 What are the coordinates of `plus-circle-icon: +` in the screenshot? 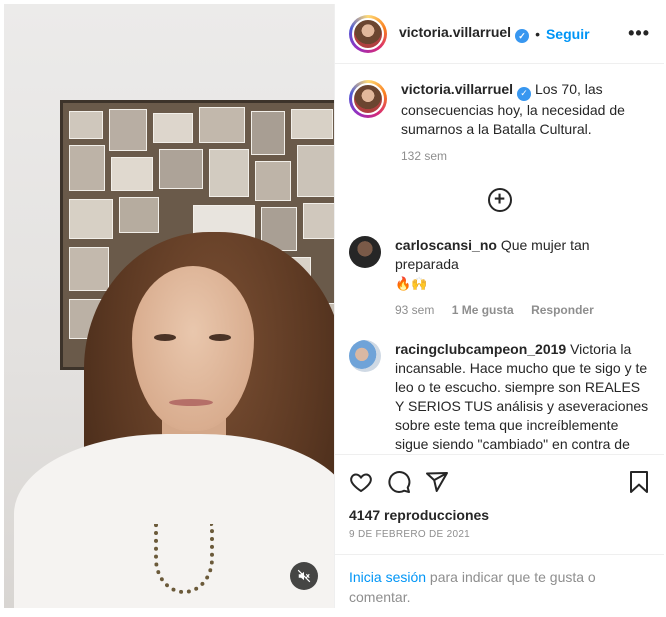 It's located at (499, 199).